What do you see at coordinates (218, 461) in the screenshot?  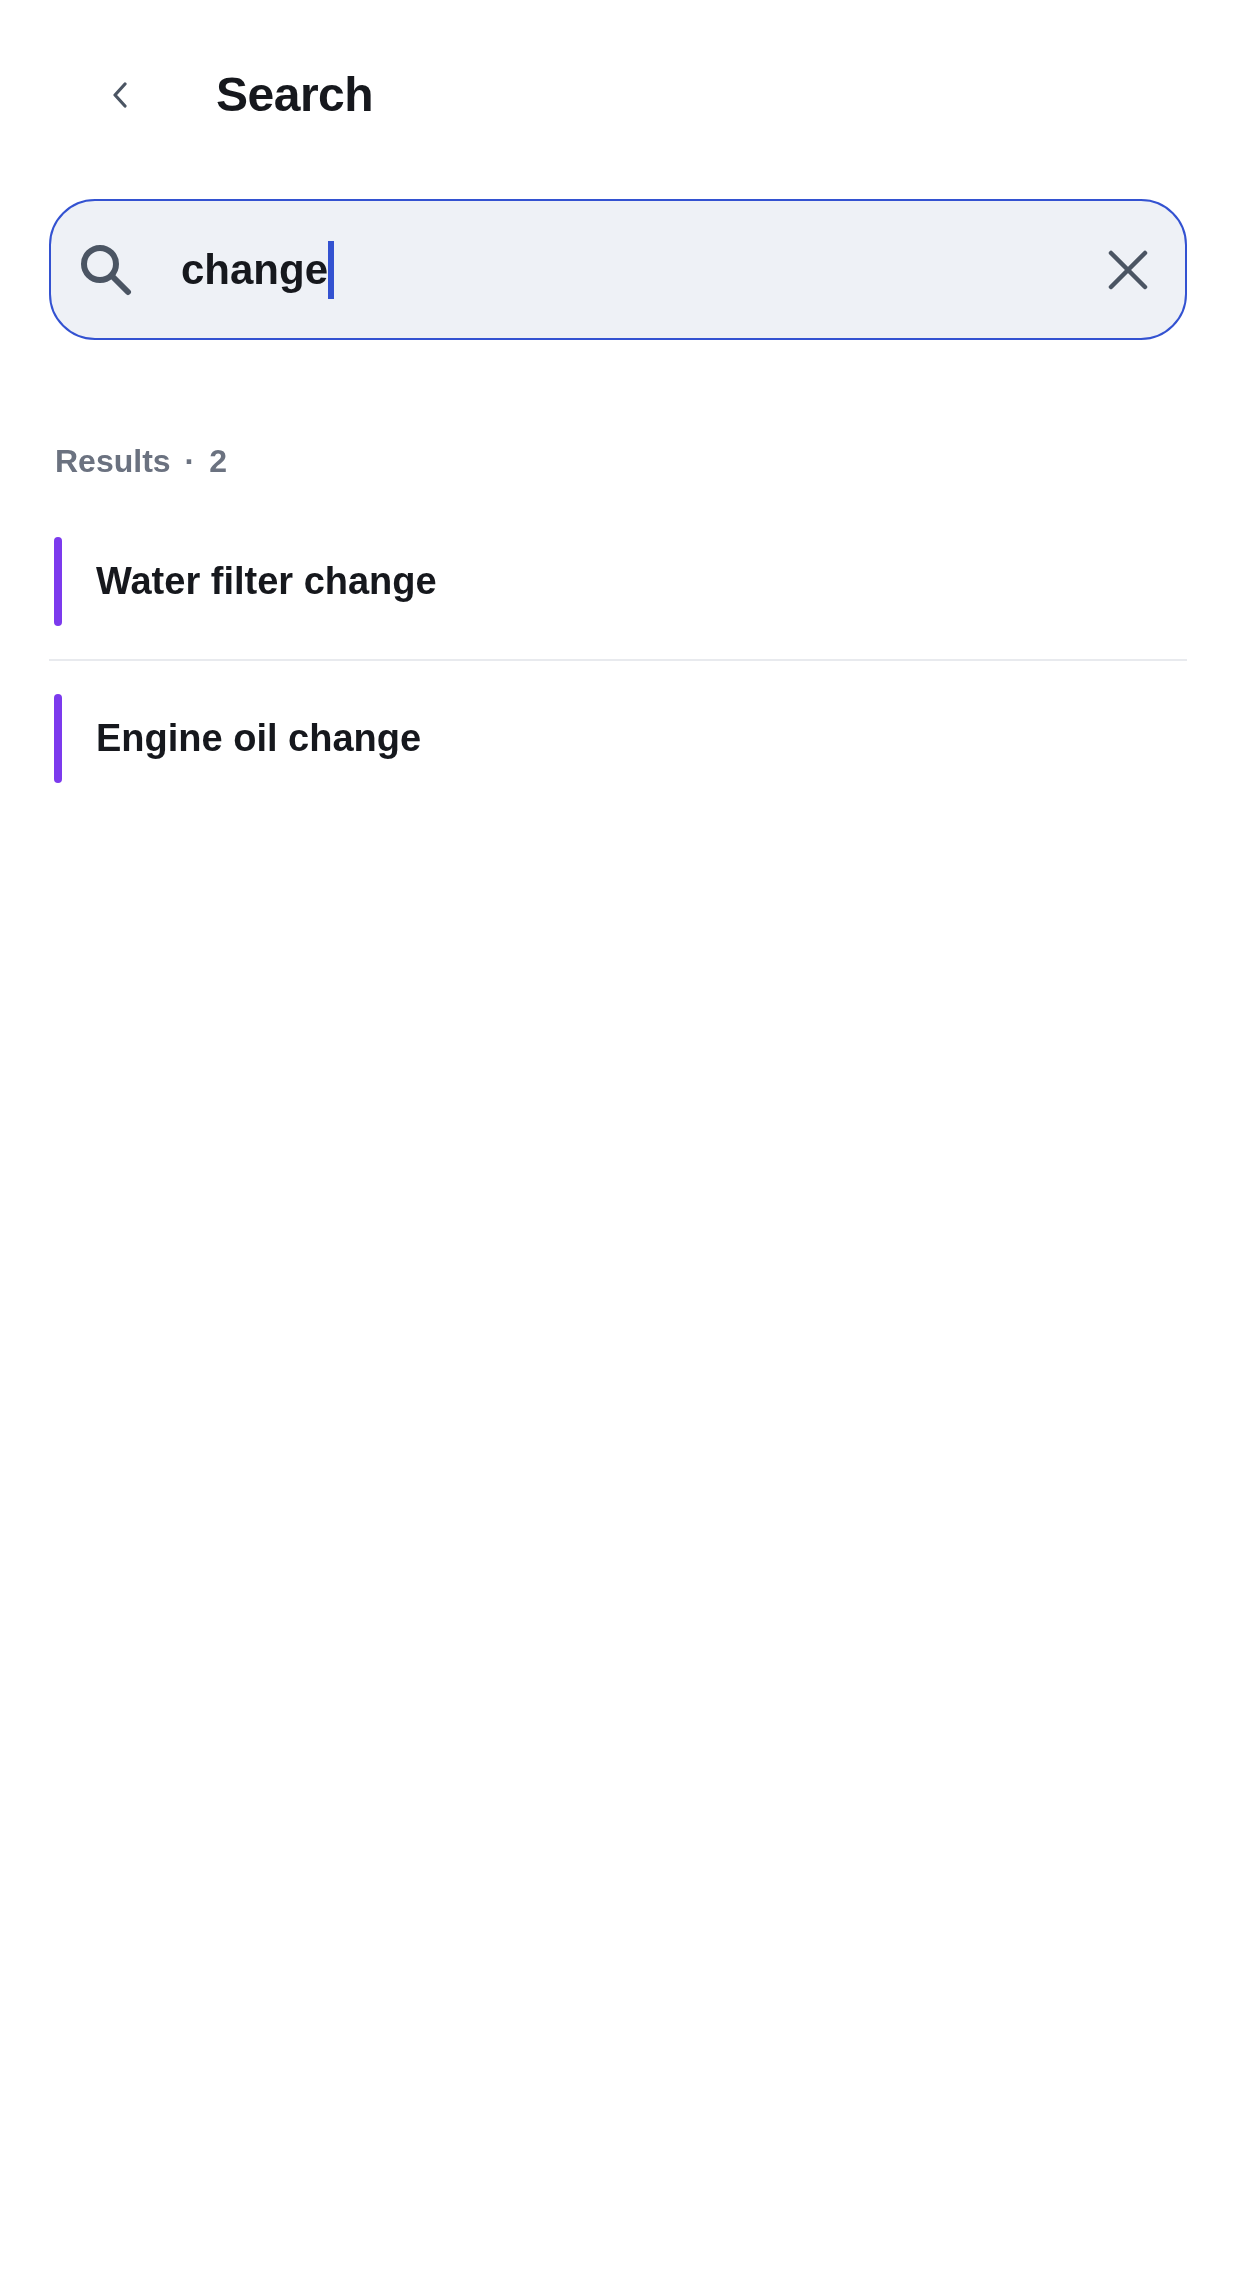 I see `result-count: 2` at bounding box center [218, 461].